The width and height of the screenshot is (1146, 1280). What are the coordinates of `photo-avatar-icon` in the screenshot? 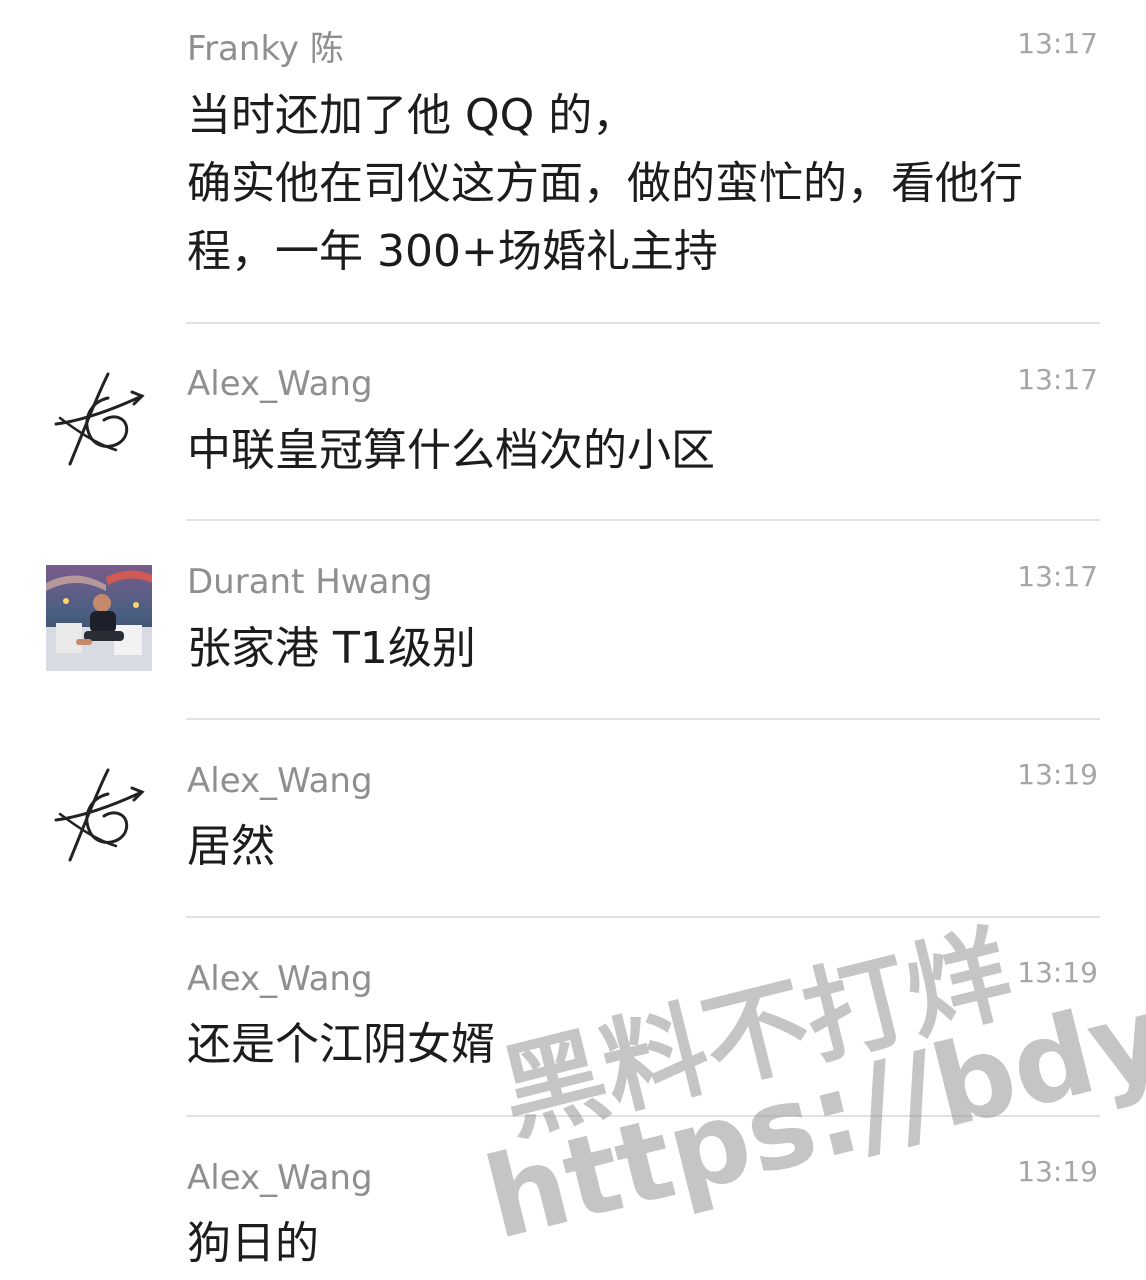 It's located at (99, 618).